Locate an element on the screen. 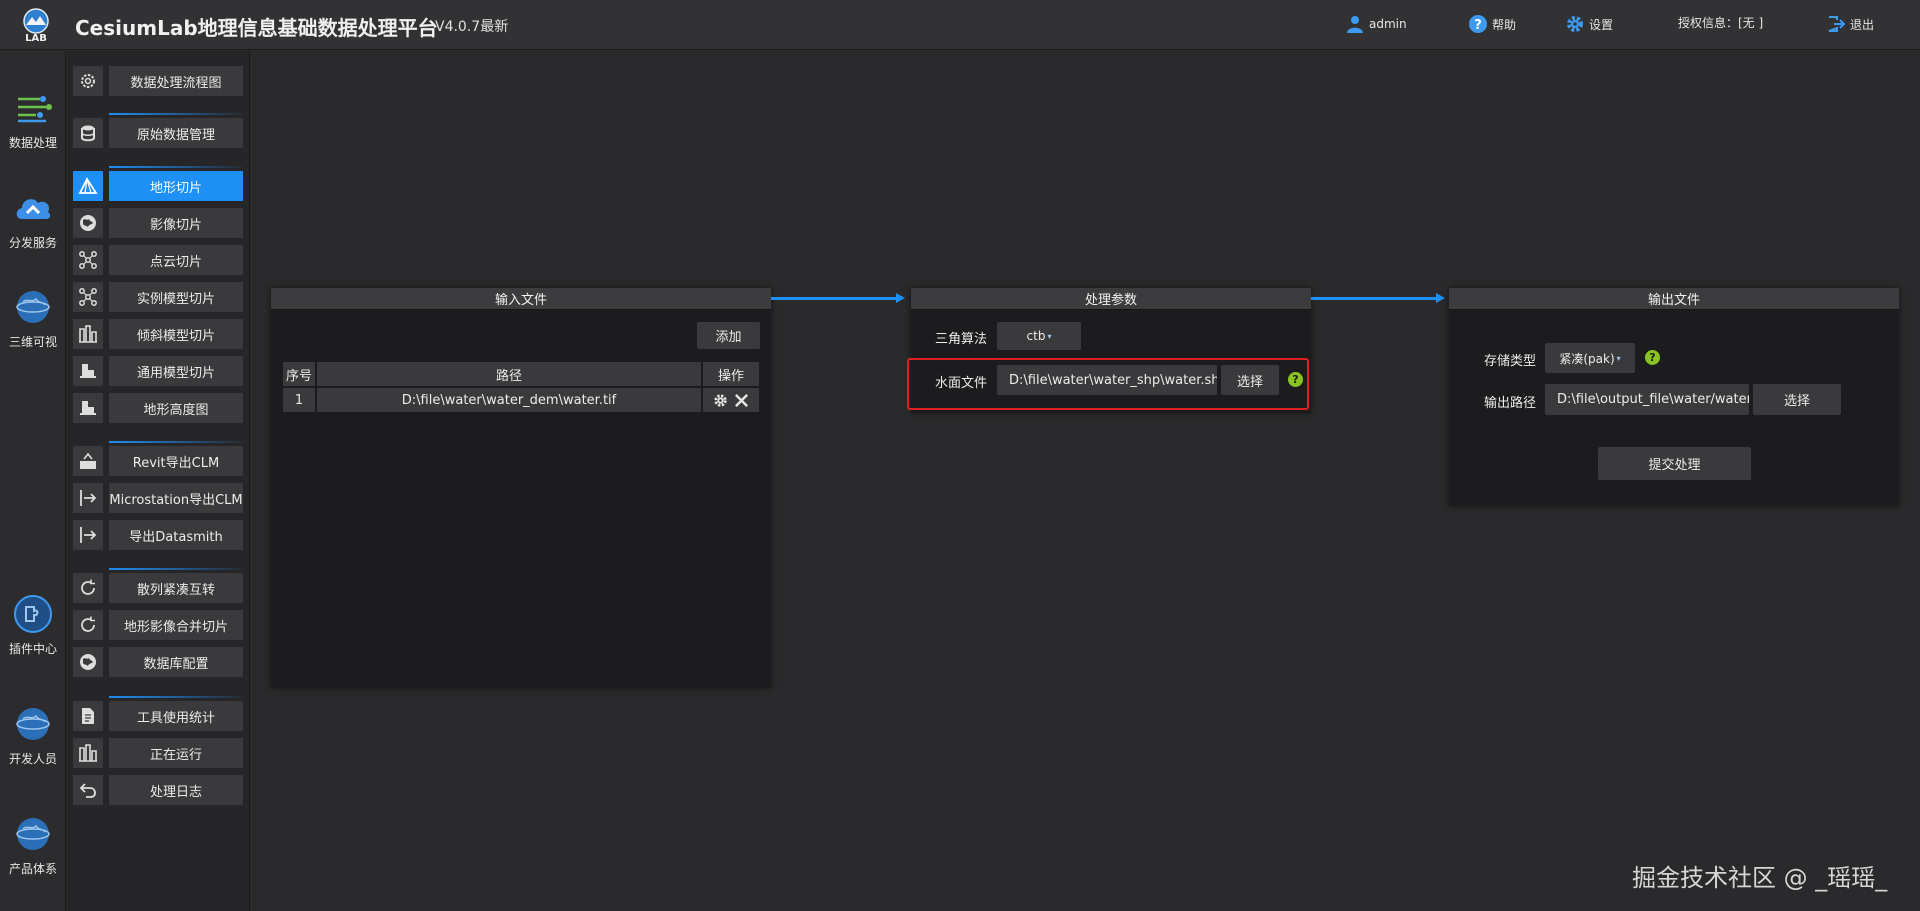  menu-label: 数据处理流程图 is located at coordinates (176, 81).